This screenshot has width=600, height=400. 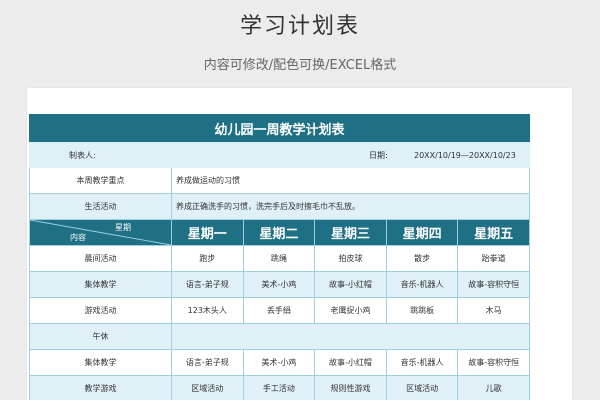 I want to click on info-row: 制表人: 日期: 20XX/10/19—20XX/10/23, so click(x=279, y=155).